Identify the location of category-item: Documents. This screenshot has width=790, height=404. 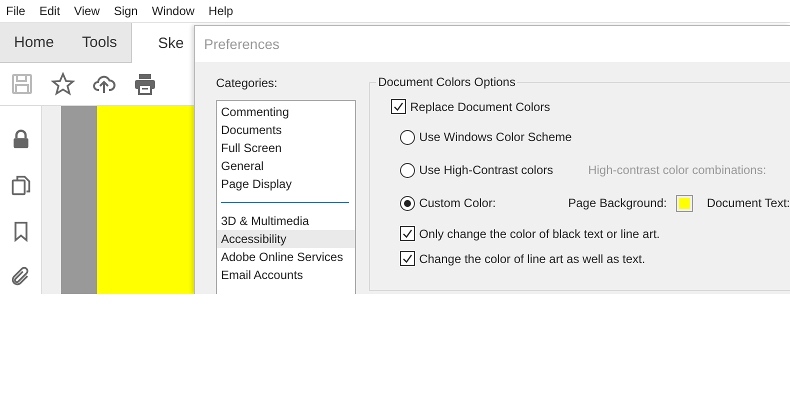
(286, 130).